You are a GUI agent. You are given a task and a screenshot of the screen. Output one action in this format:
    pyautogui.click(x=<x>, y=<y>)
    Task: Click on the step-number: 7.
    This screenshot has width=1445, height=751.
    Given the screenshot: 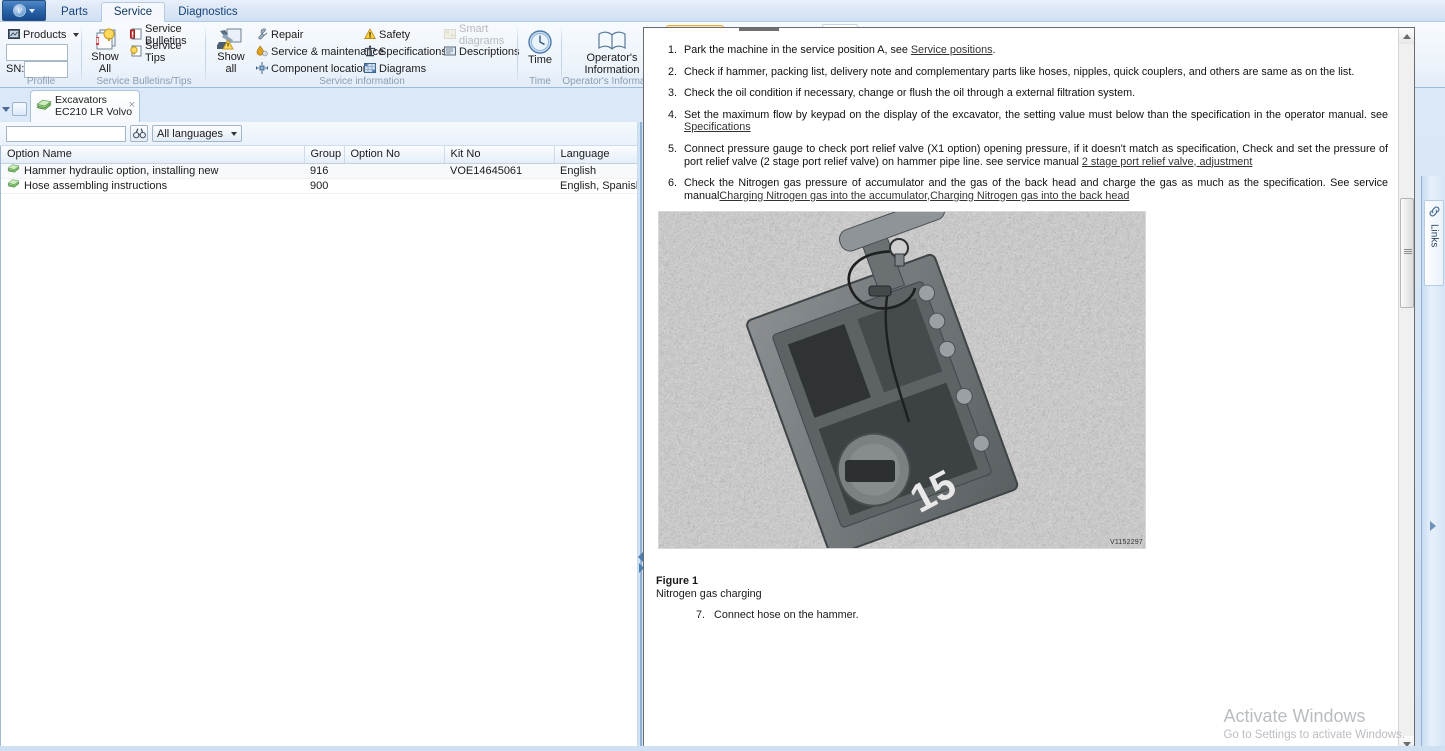 What is the action you would take?
    pyautogui.click(x=701, y=614)
    